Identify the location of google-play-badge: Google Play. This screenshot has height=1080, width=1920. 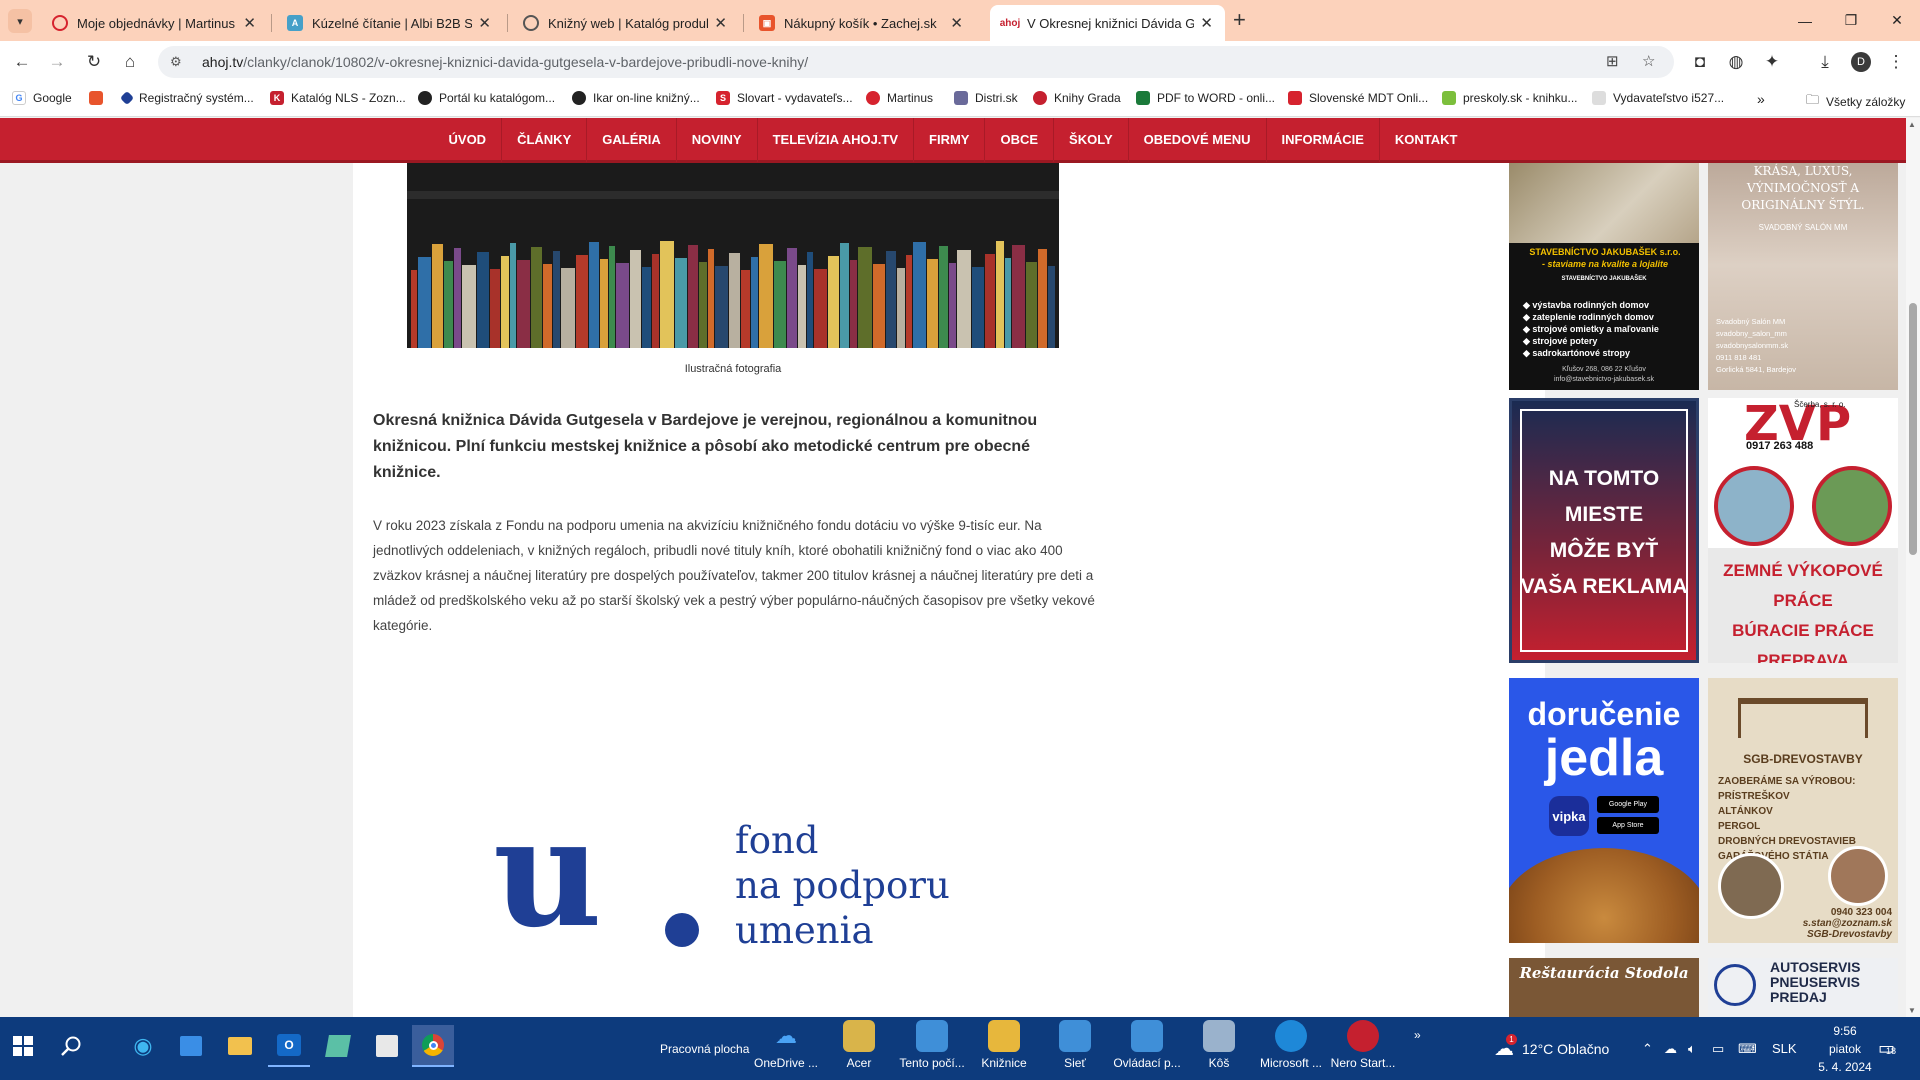
(1628, 804).